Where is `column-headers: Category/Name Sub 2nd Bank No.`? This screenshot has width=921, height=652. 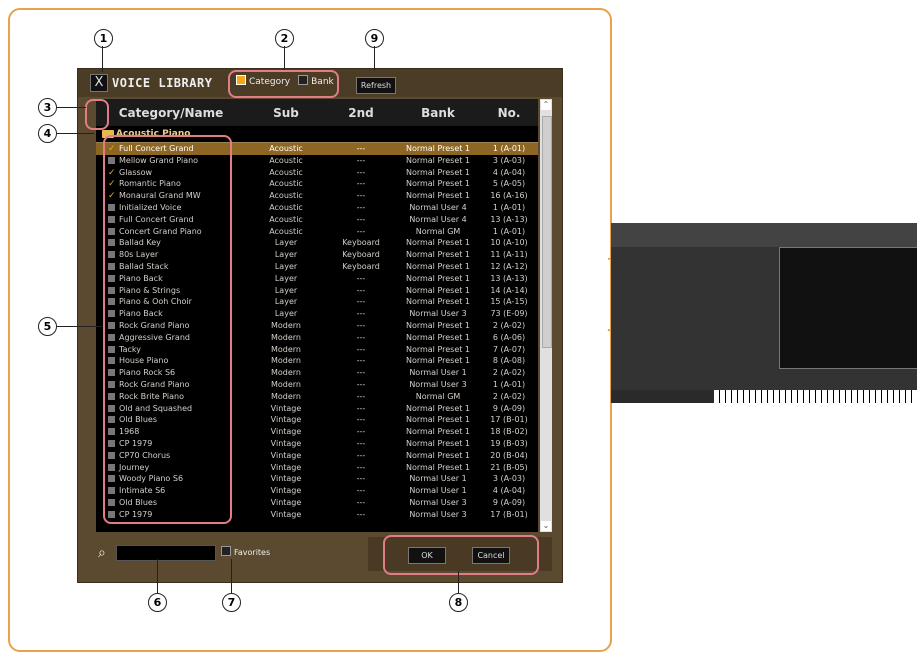 column-headers: Category/Name Sub 2nd Bank No. is located at coordinates (317, 112).